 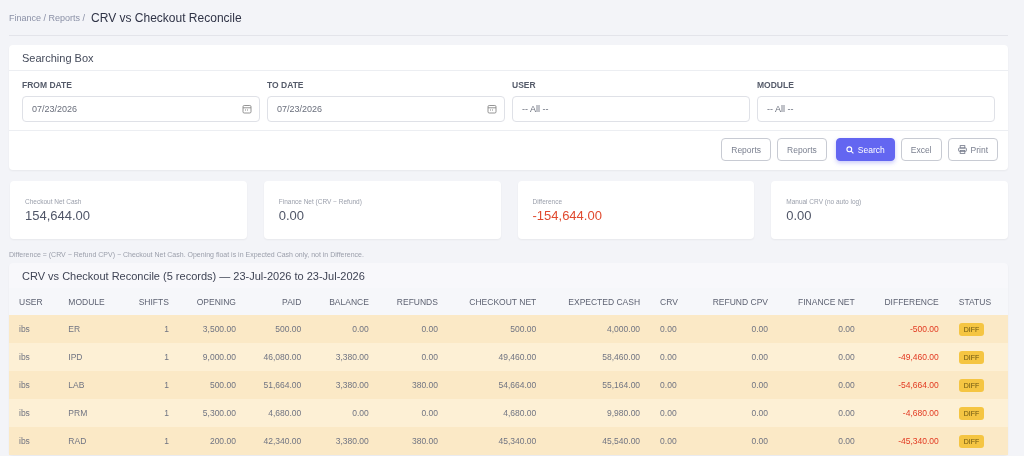 I want to click on action-button: Print, so click(x=972, y=149).